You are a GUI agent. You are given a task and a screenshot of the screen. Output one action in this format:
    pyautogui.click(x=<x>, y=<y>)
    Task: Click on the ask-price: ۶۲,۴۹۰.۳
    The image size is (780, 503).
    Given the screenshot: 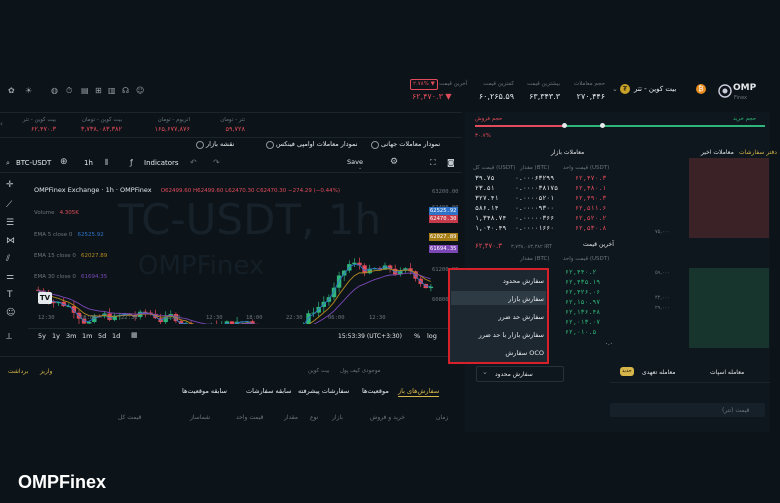 What is the action you would take?
    pyautogui.click(x=591, y=198)
    